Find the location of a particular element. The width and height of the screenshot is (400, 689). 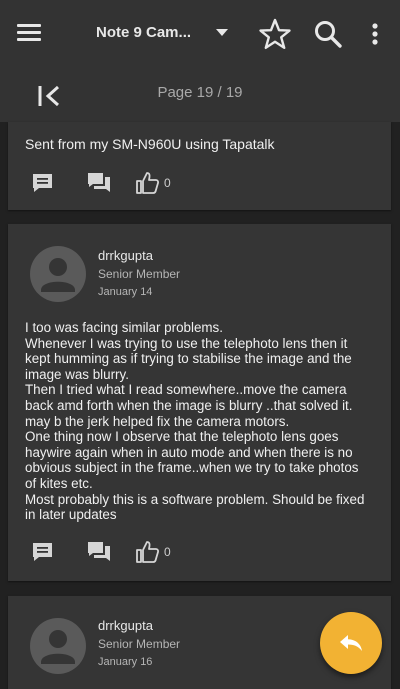

search-icon is located at coordinates (328, 34).